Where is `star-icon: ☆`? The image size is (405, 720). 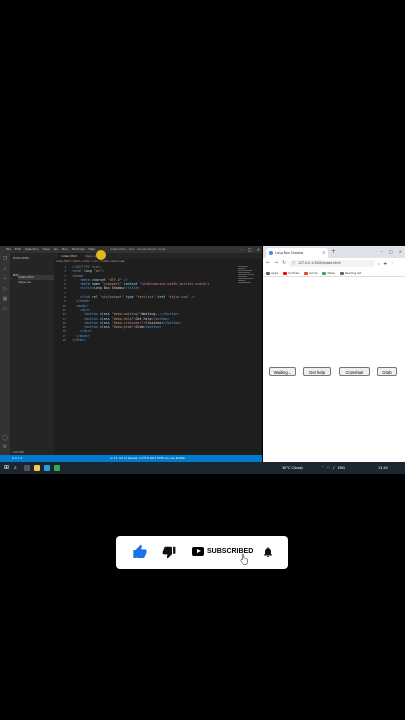
star-icon: ☆ is located at coordinates (379, 263).